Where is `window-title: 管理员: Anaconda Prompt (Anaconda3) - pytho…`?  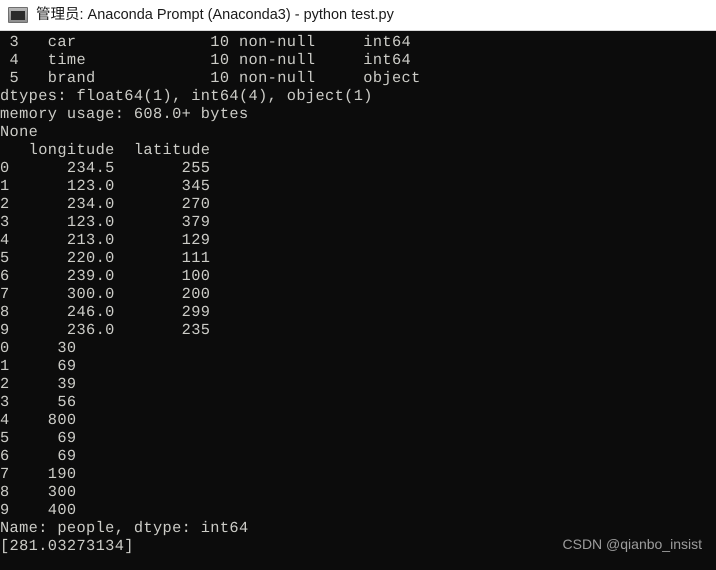 window-title: 管理员: Anaconda Prompt (Anaconda3) - pytho… is located at coordinates (215, 14).